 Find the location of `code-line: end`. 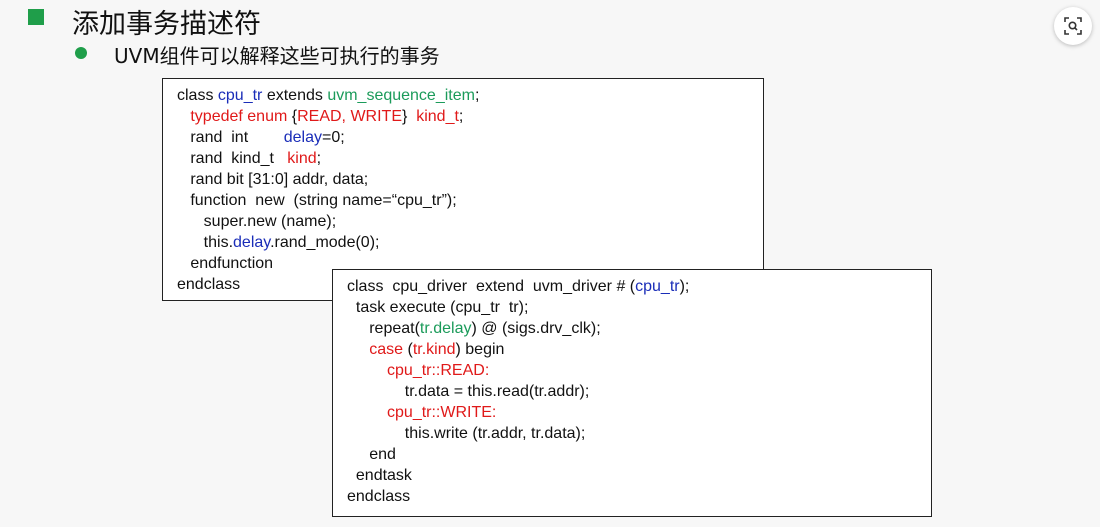

code-line: end is located at coordinates (639, 454).